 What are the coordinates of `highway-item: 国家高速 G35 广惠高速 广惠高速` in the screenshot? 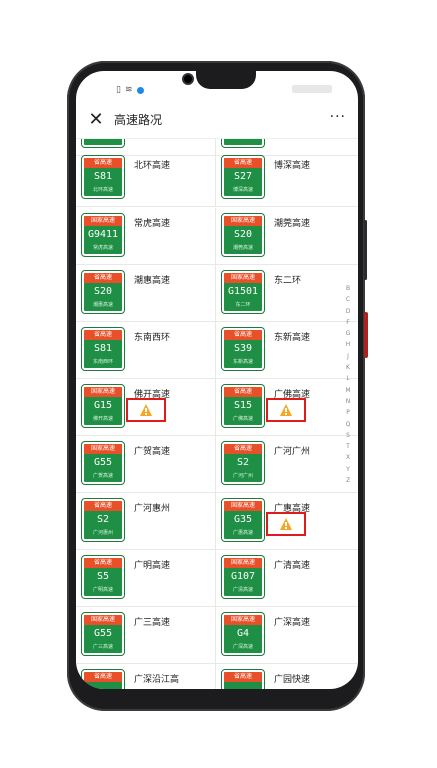 It's located at (285, 521).